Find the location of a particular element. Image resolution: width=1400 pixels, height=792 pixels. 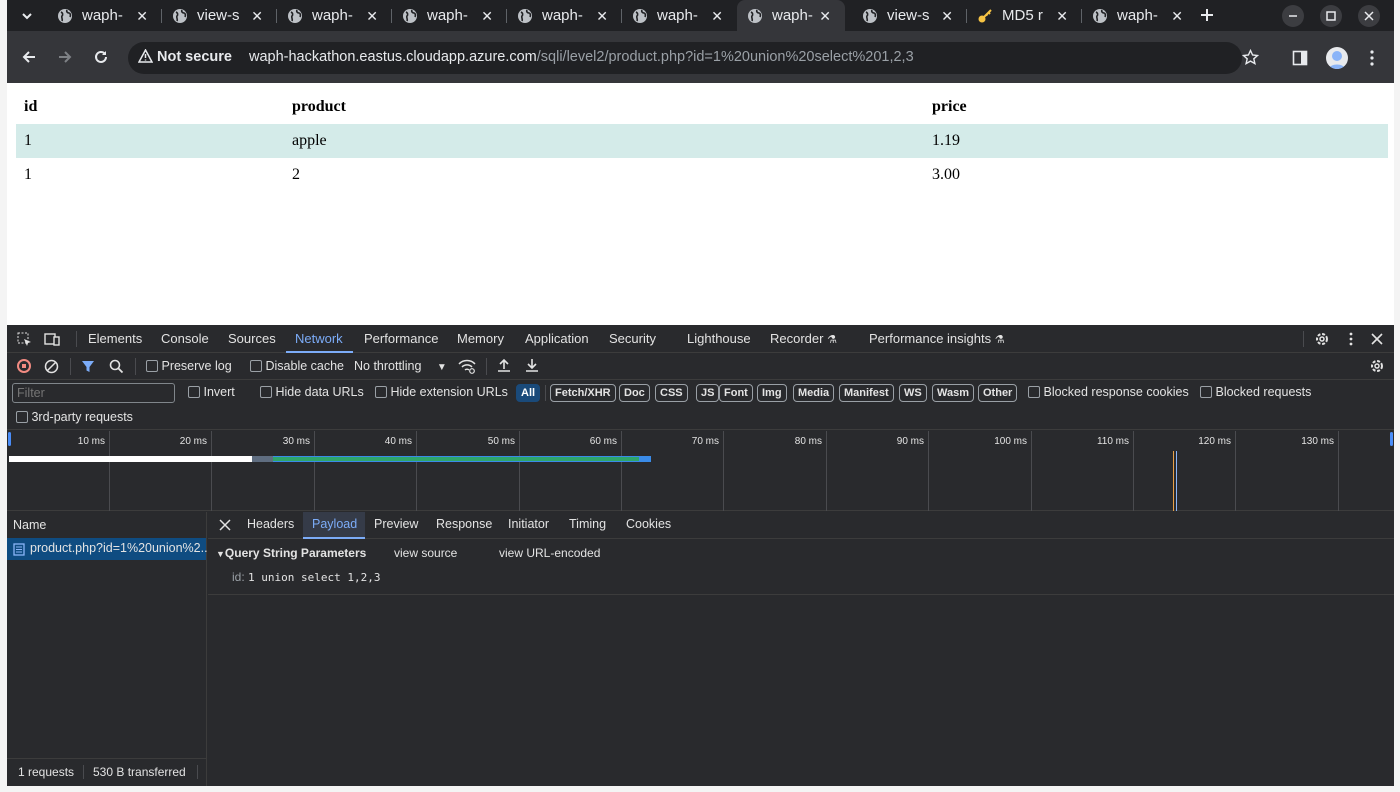

hide-extension-urls-checkbox: Hide extension URLs is located at coordinates (441, 392).